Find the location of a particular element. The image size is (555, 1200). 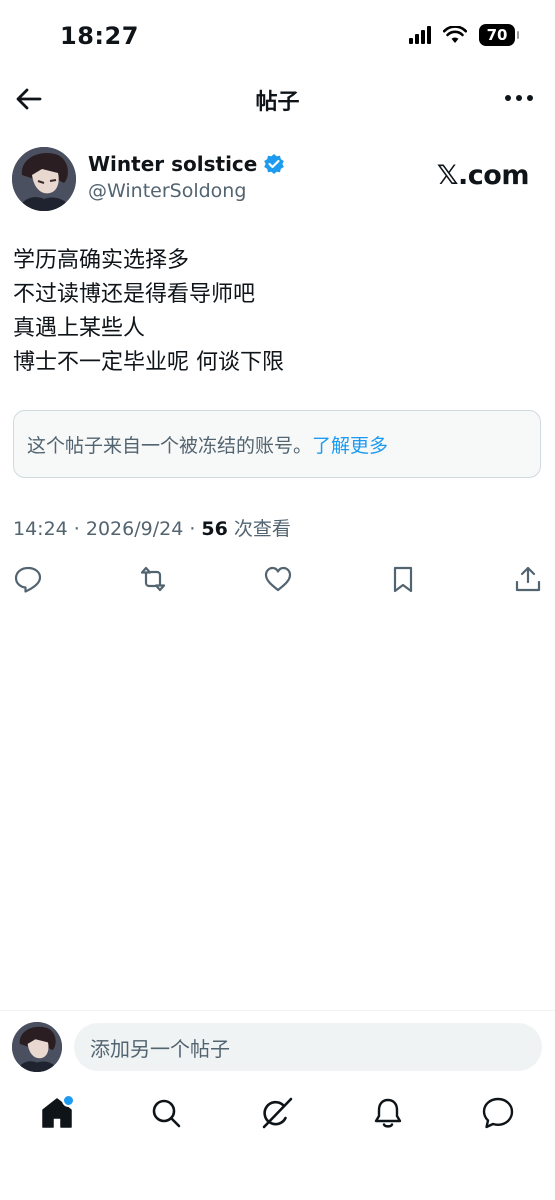

author-handle: @WinterSoldong is located at coordinates (167, 191).